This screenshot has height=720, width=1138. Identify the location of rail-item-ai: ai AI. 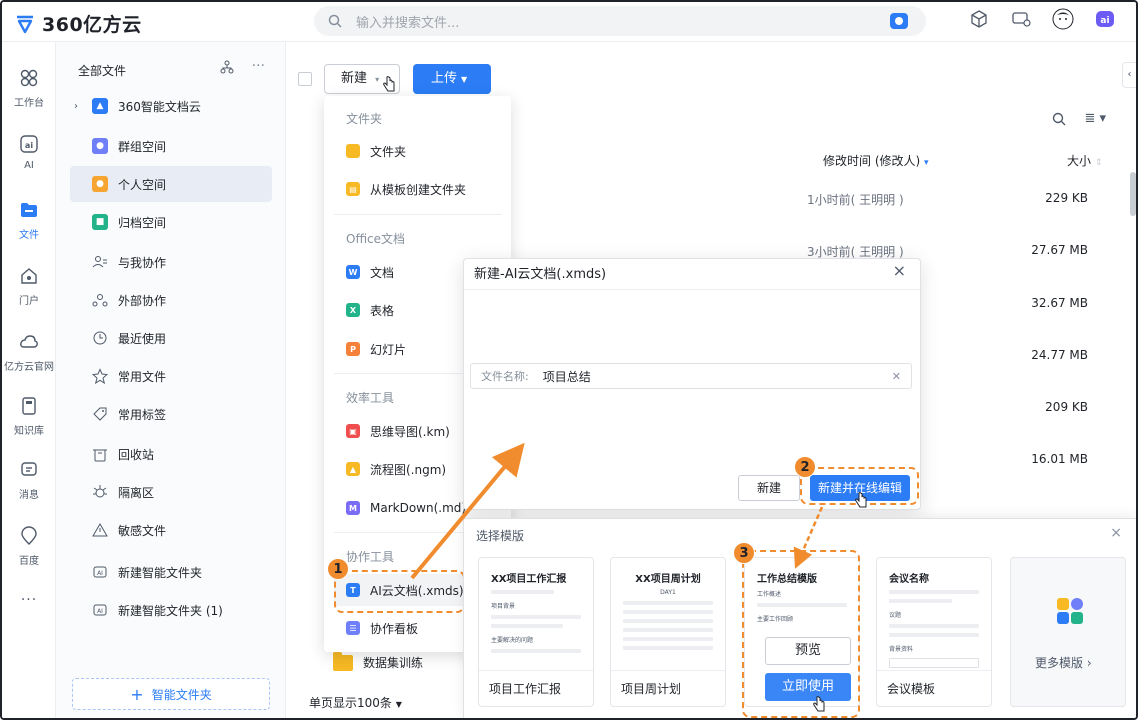
(29, 152).